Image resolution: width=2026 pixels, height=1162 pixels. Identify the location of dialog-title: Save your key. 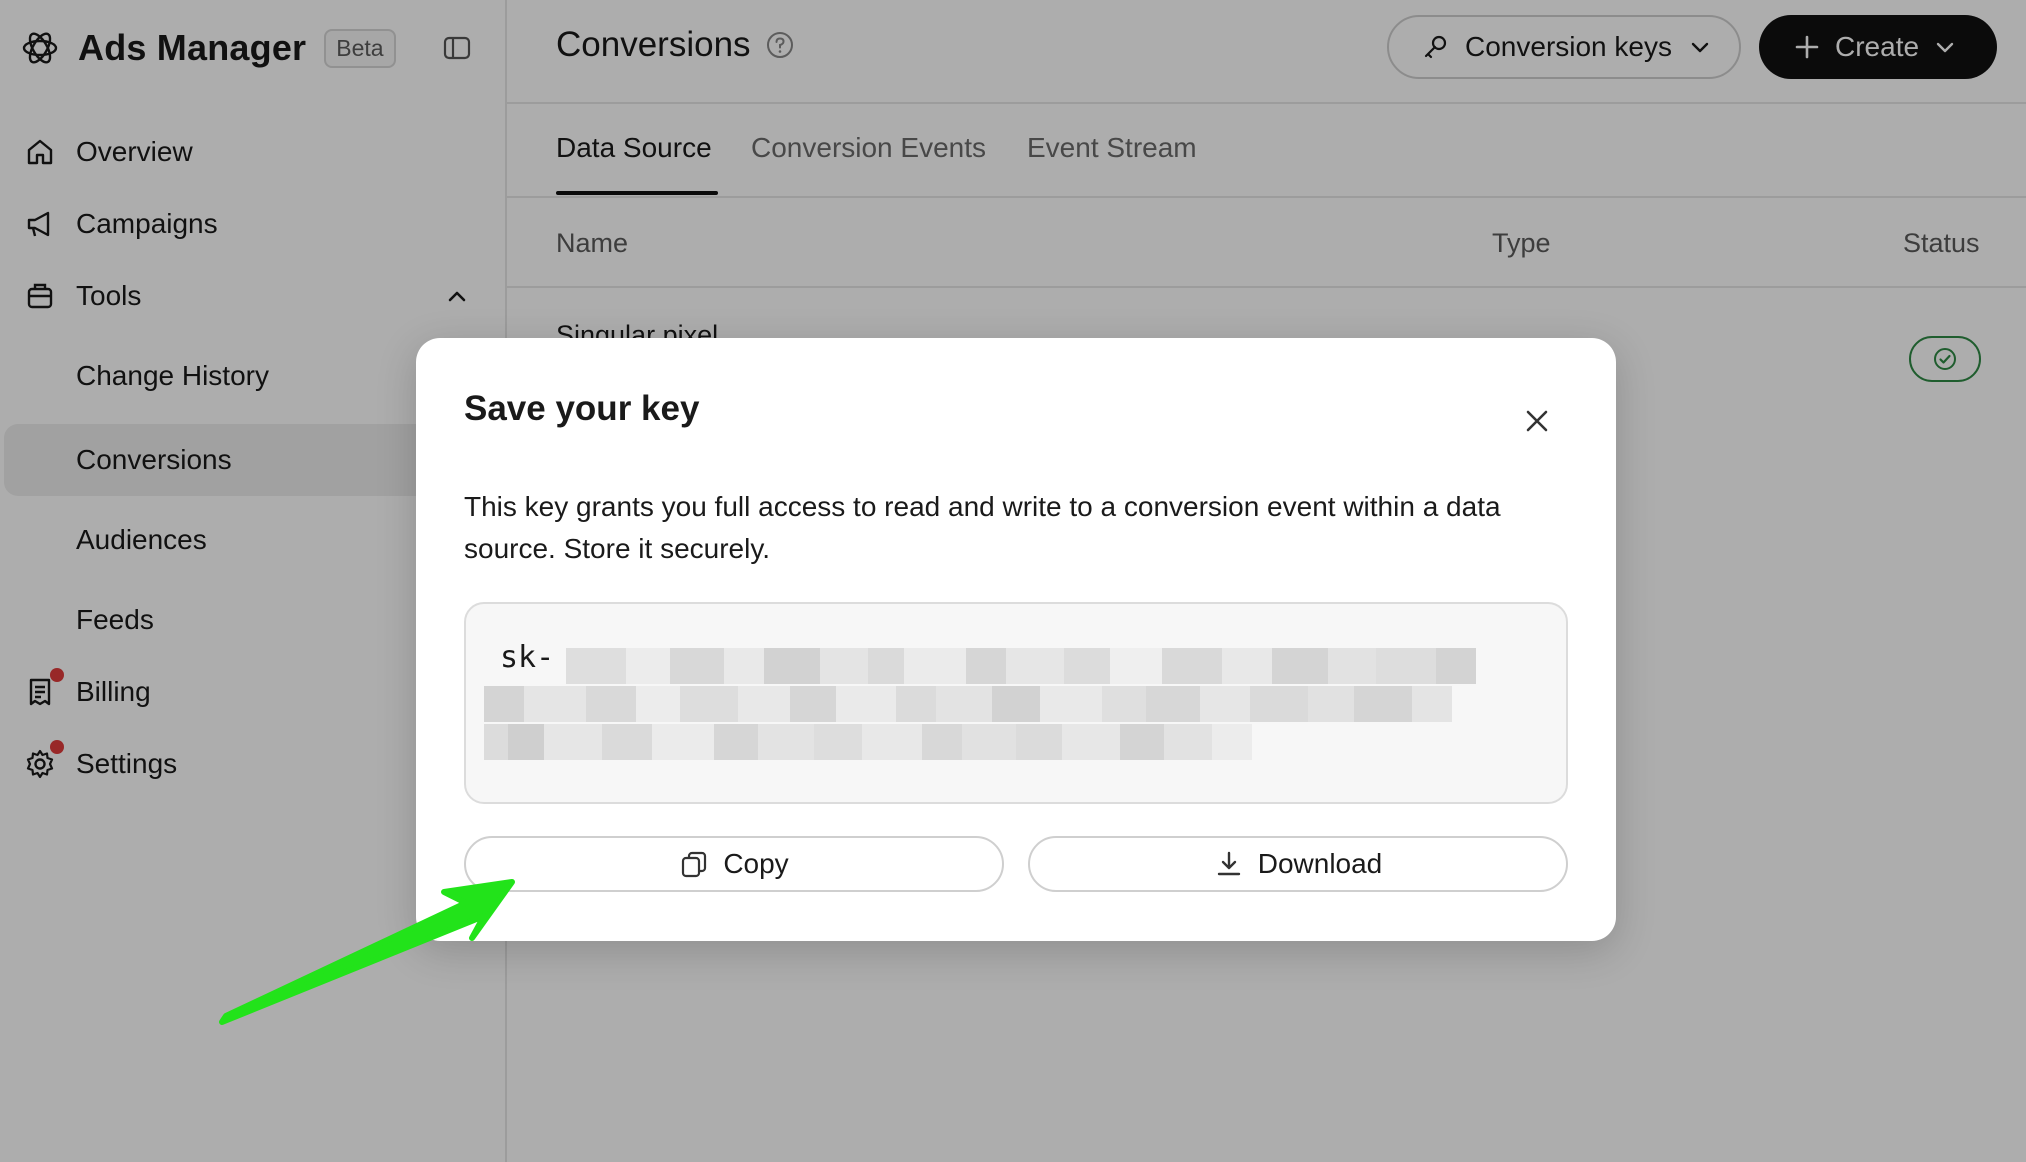
(582, 408).